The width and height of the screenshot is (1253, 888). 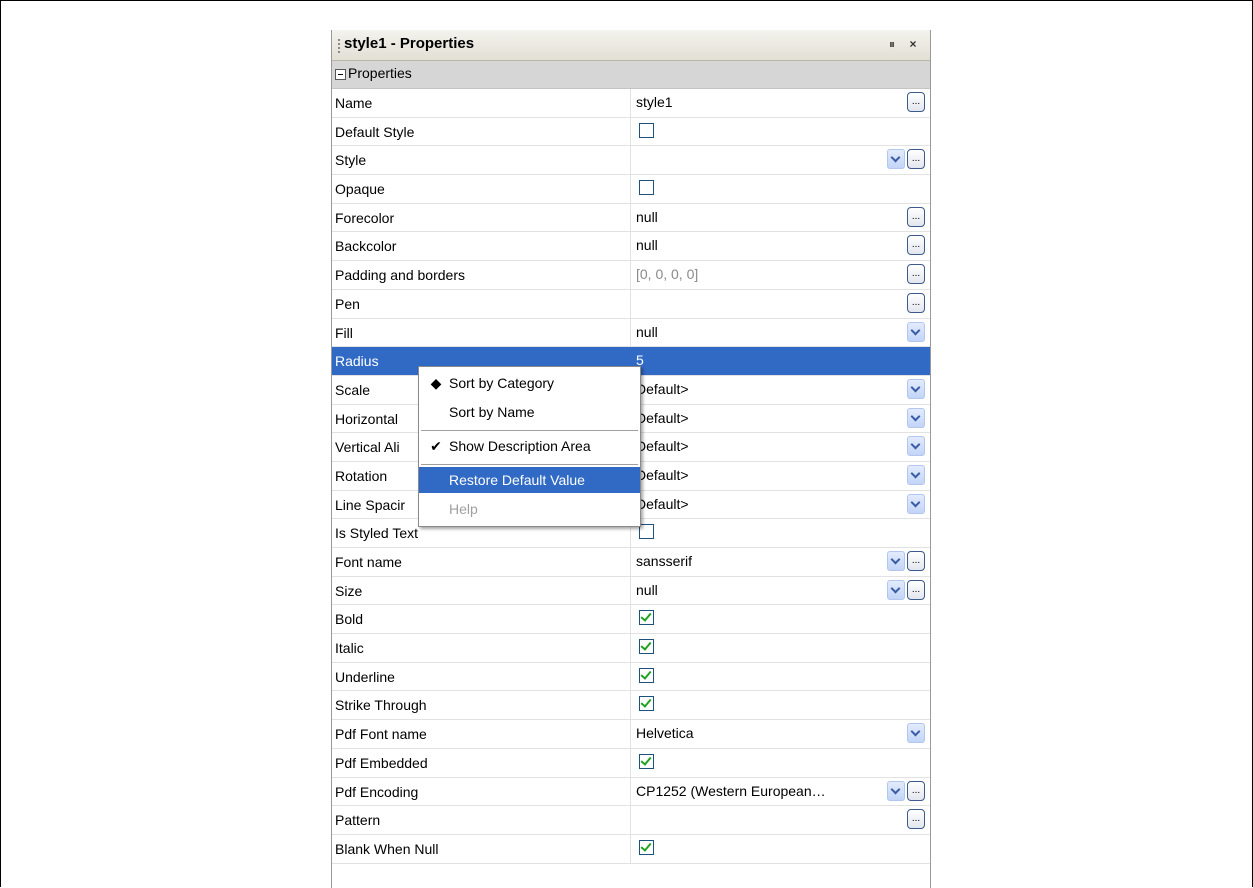 I want to click on property-name: Style, so click(x=351, y=160).